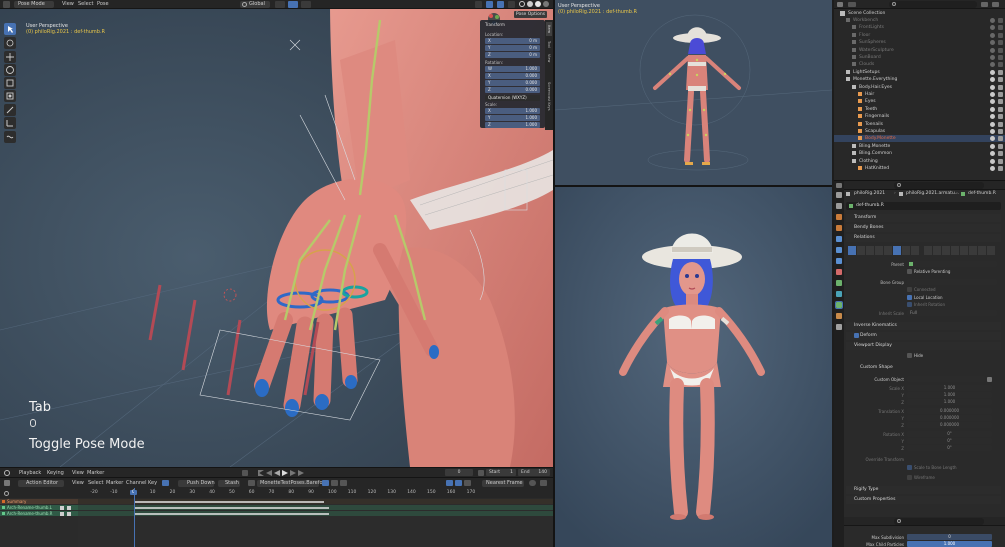 Image resolution: width=1005 pixels, height=547 pixels. What do you see at coordinates (919, 50) in the screenshot?
I see `outliner-item: WaterSculpture` at bounding box center [919, 50].